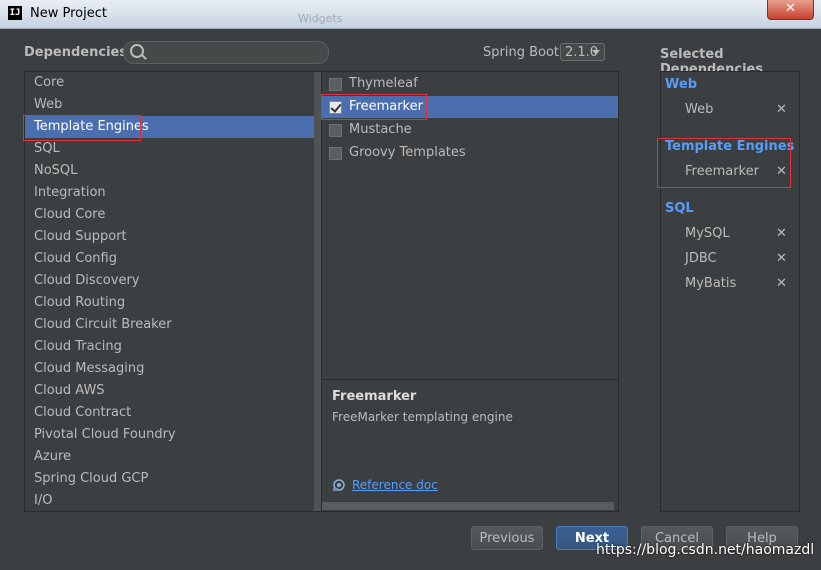 This screenshot has height=570, width=821. What do you see at coordinates (170, 413) in the screenshot?
I see `category-item: Cloud Contract` at bounding box center [170, 413].